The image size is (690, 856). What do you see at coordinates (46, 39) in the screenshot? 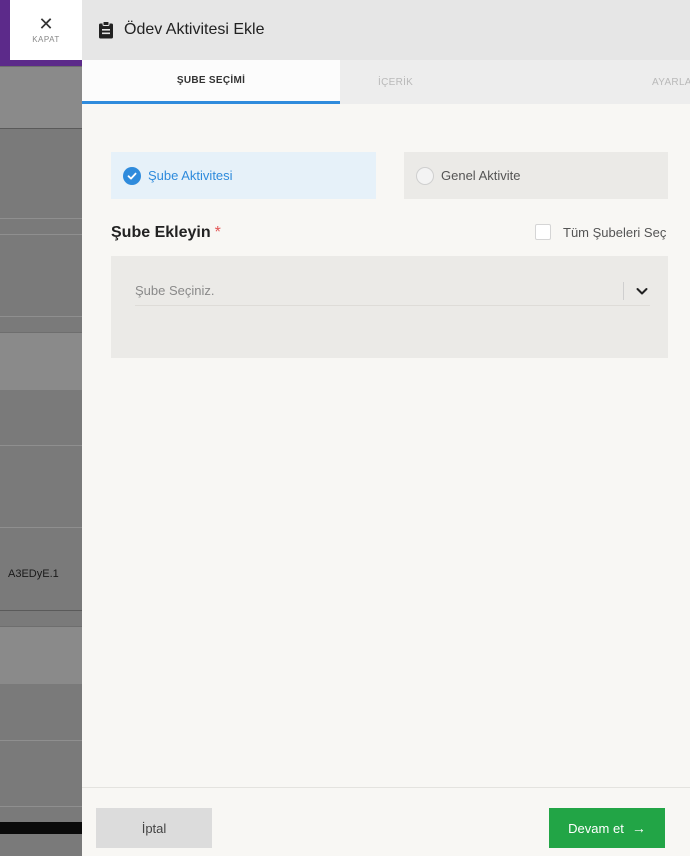
I see `close-label: KAPAT` at bounding box center [46, 39].